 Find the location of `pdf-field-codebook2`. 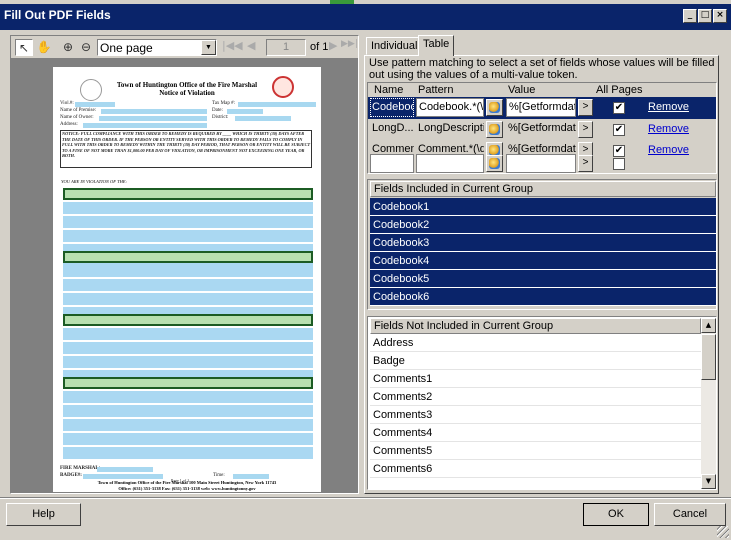

pdf-field-codebook2 is located at coordinates (188, 257).